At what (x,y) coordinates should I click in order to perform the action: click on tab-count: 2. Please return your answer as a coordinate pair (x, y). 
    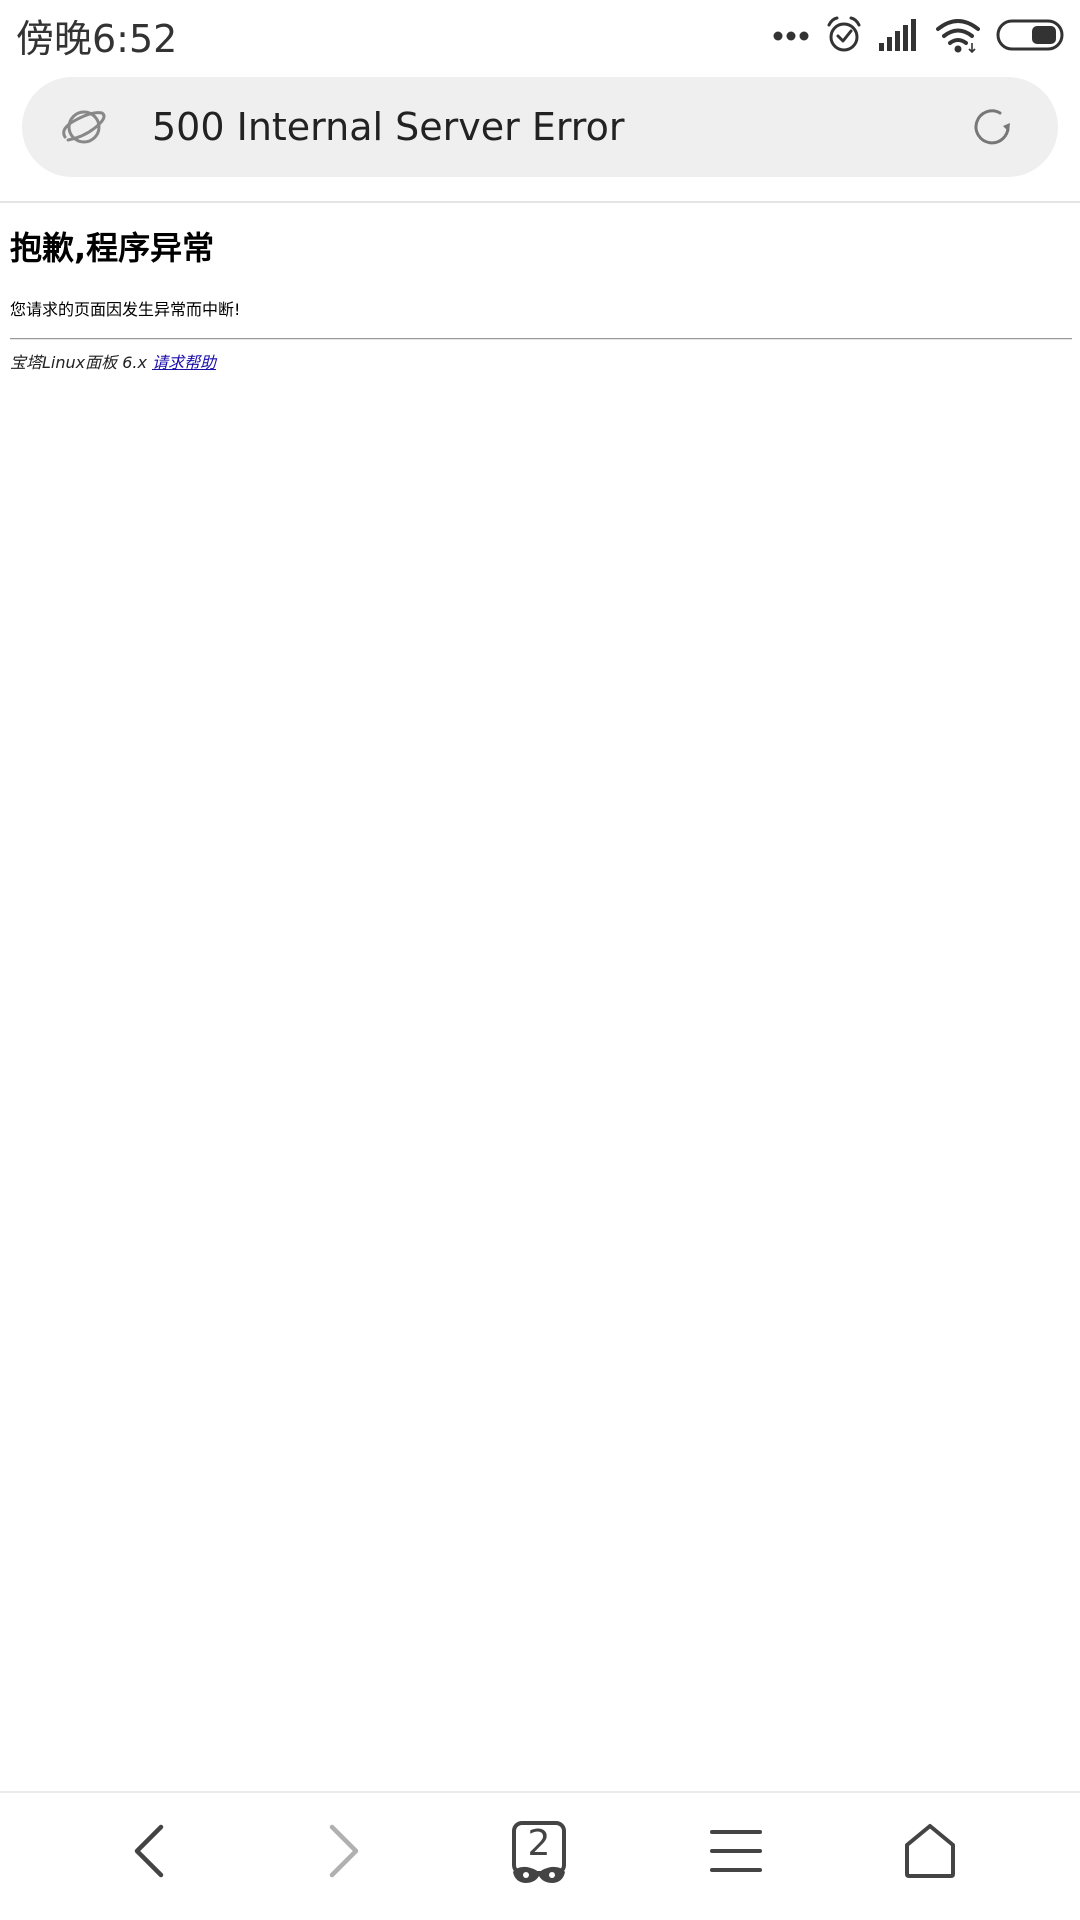
    Looking at the image, I should click on (539, 1843).